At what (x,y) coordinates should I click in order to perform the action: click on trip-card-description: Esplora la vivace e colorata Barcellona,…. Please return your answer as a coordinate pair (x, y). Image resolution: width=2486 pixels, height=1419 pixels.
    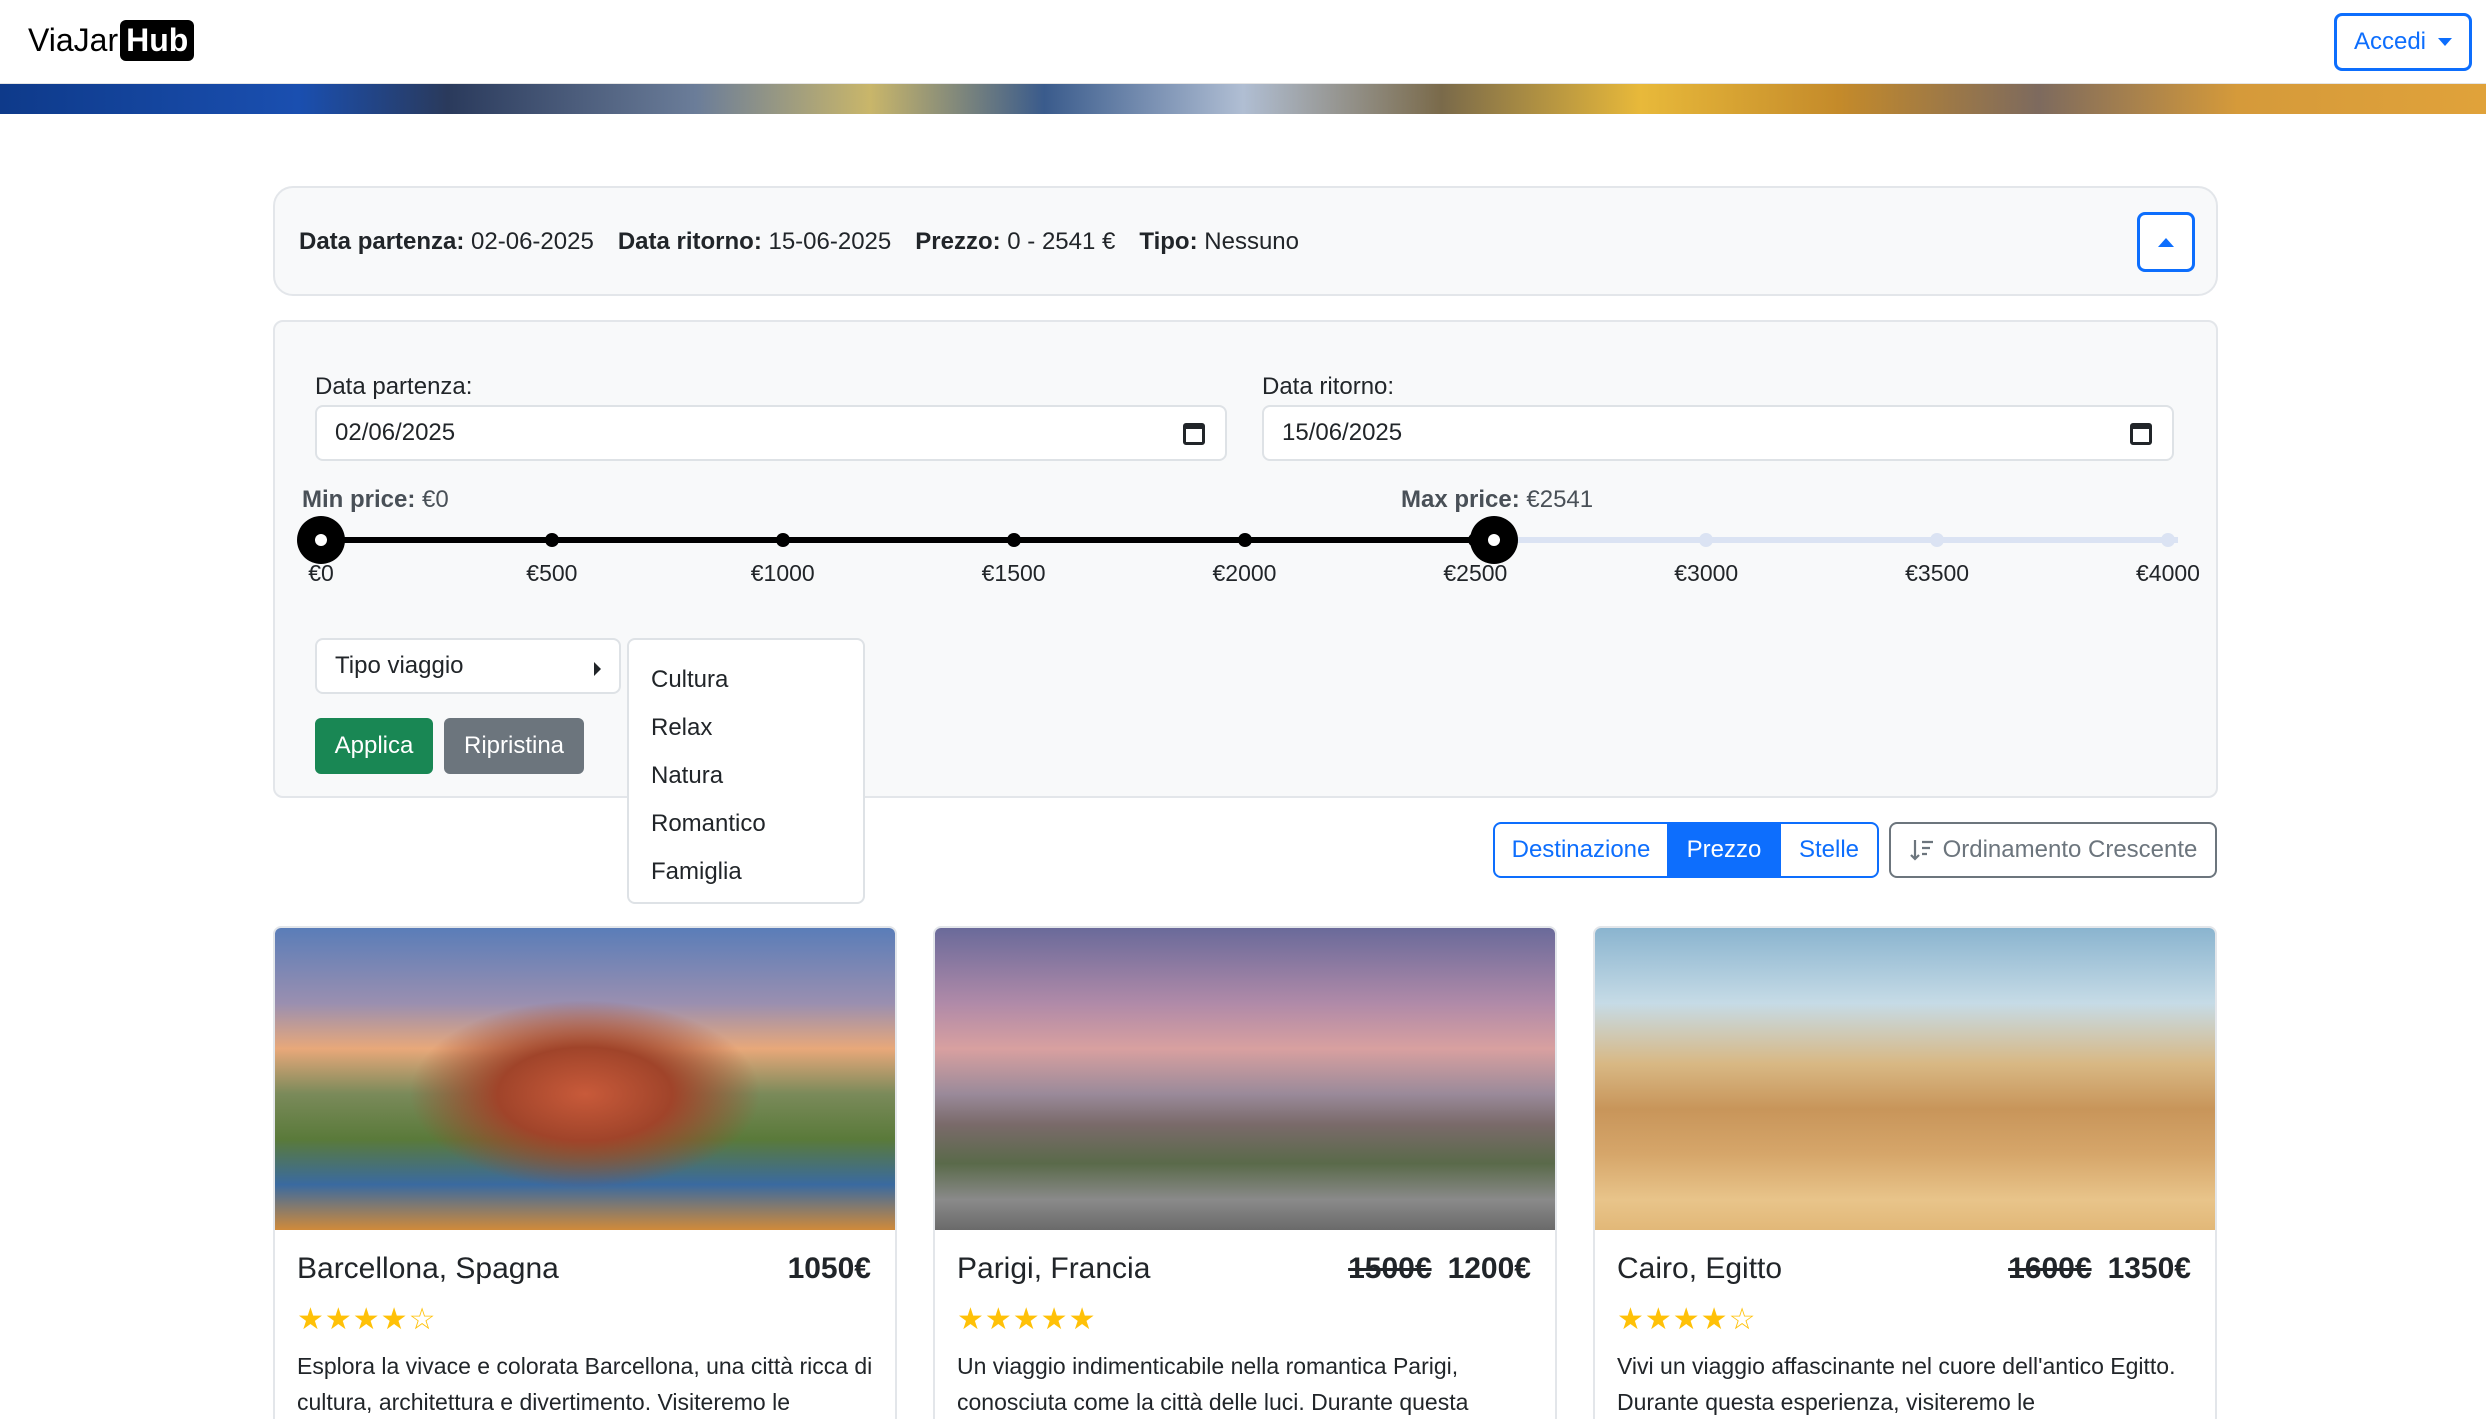
    Looking at the image, I should click on (585, 1384).